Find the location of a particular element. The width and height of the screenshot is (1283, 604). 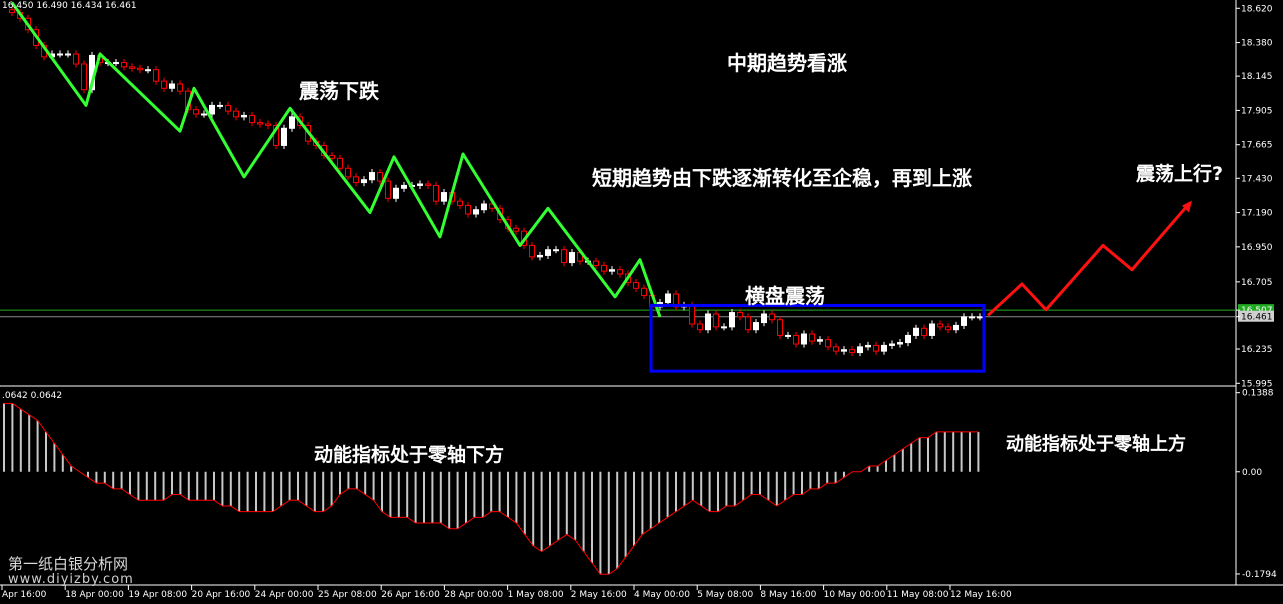

x-tick-label: 25 Apr 08:00 is located at coordinates (347, 595).